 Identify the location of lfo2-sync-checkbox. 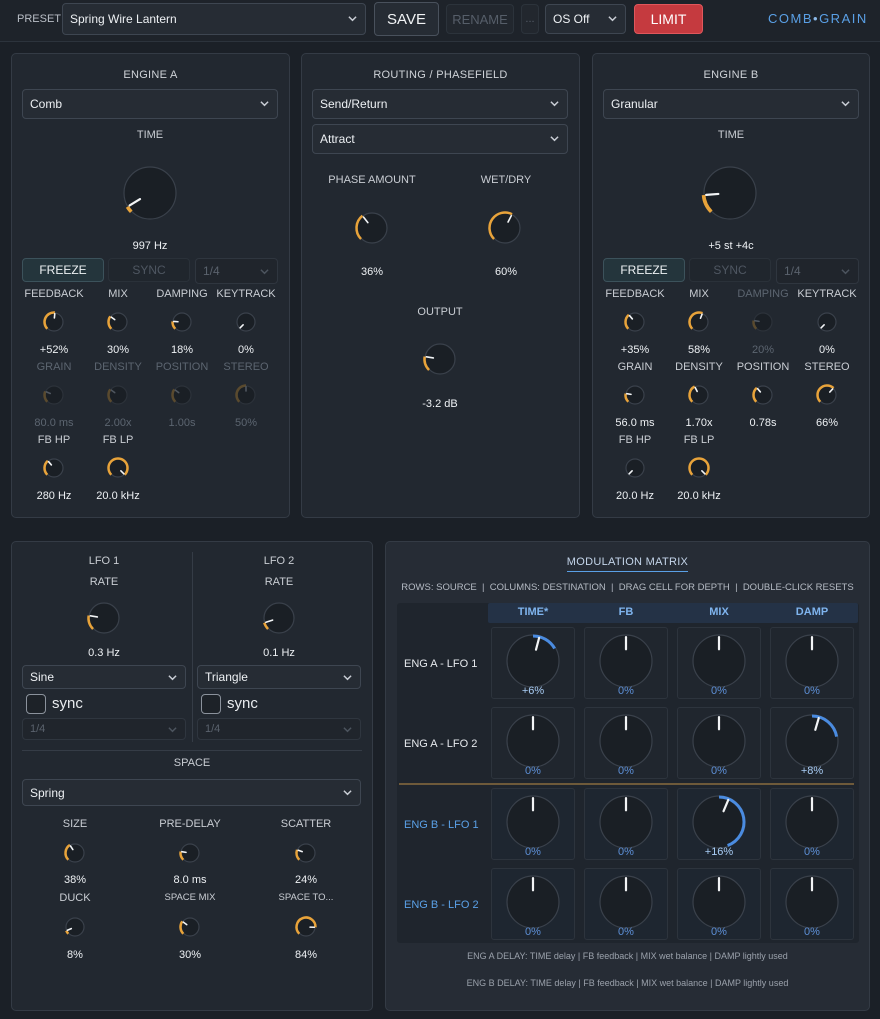
(211, 704).